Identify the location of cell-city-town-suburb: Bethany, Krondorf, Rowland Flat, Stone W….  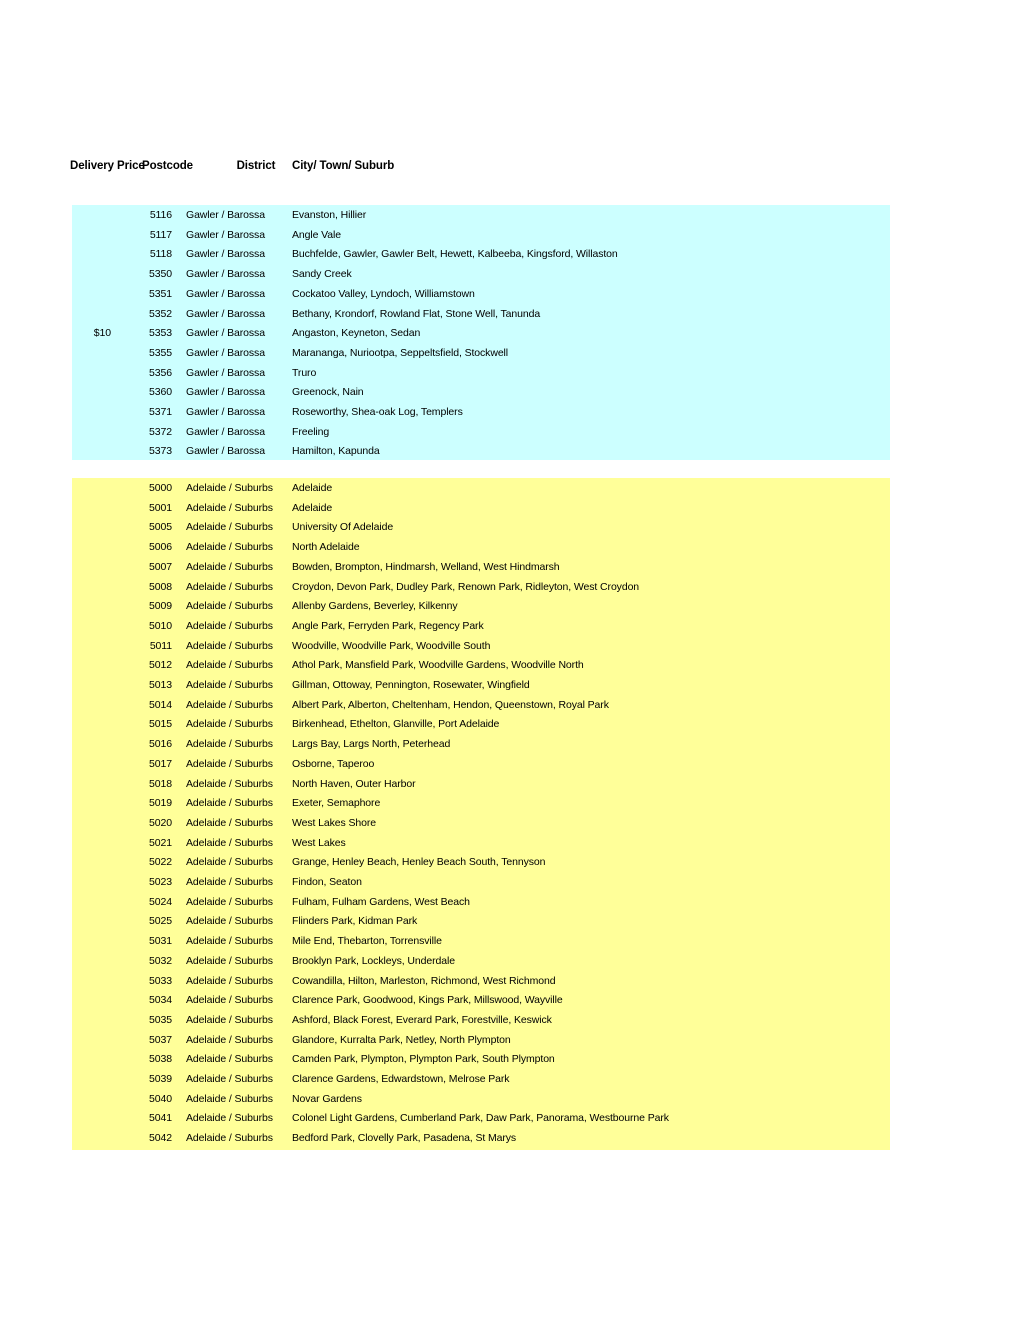
(416, 313).